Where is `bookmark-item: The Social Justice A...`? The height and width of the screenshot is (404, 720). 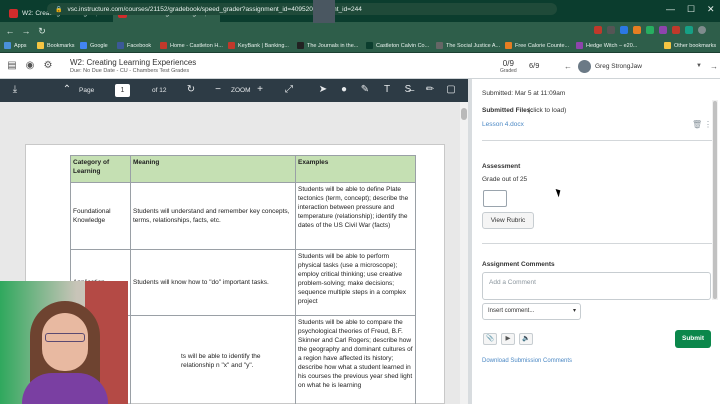
bookmark-item: The Social Justice A... is located at coordinates (468, 45).